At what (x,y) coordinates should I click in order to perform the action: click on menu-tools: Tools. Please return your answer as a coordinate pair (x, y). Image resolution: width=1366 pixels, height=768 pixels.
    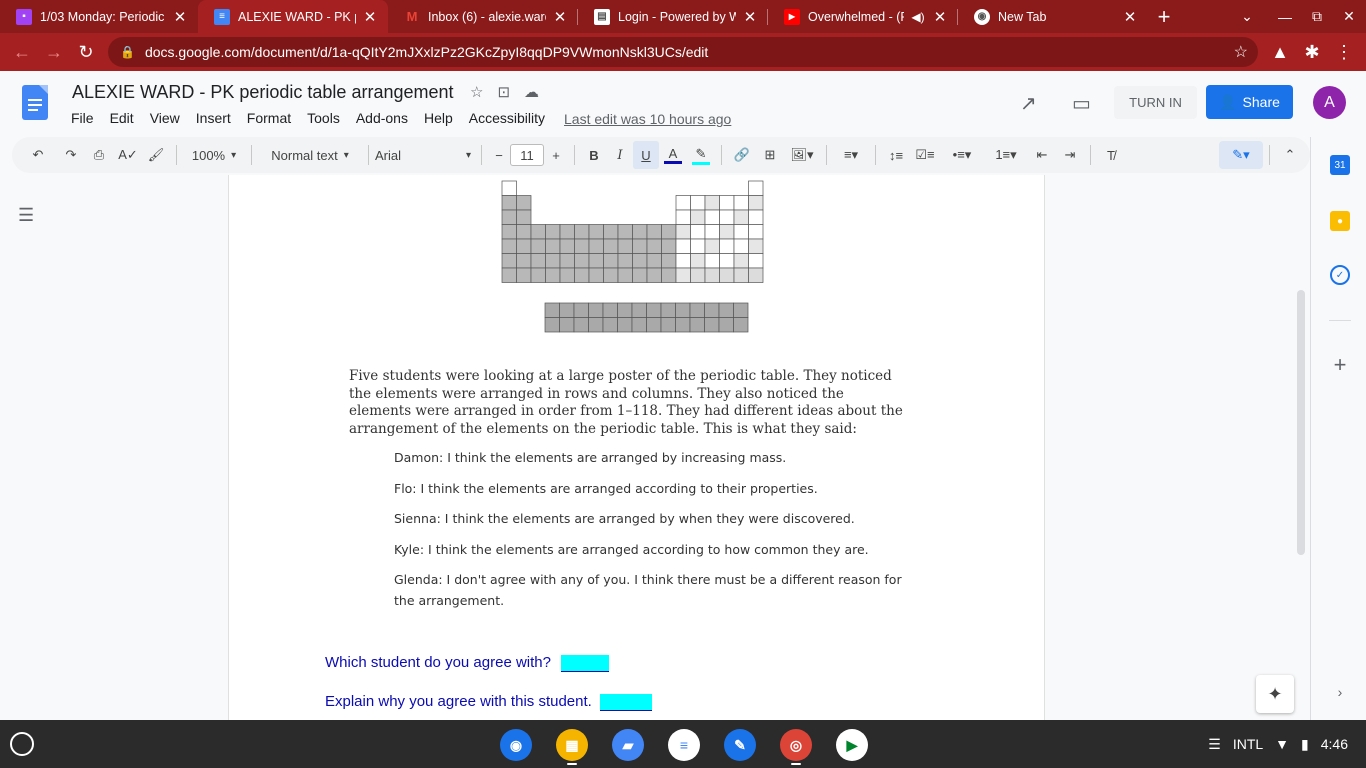
    Looking at the image, I should click on (323, 118).